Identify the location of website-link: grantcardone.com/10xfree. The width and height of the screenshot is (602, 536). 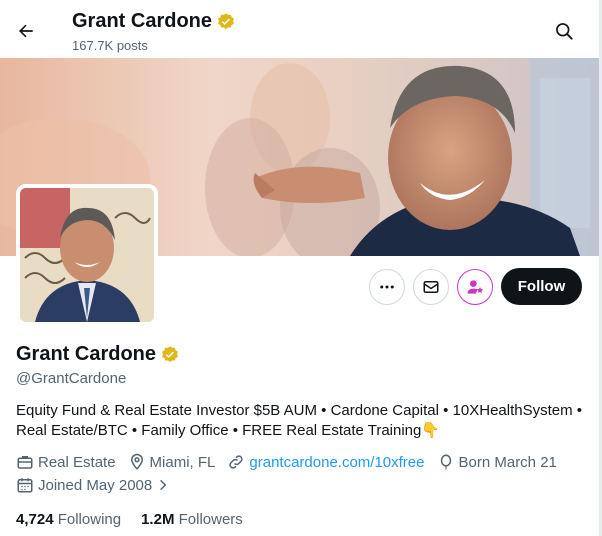
(336, 462).